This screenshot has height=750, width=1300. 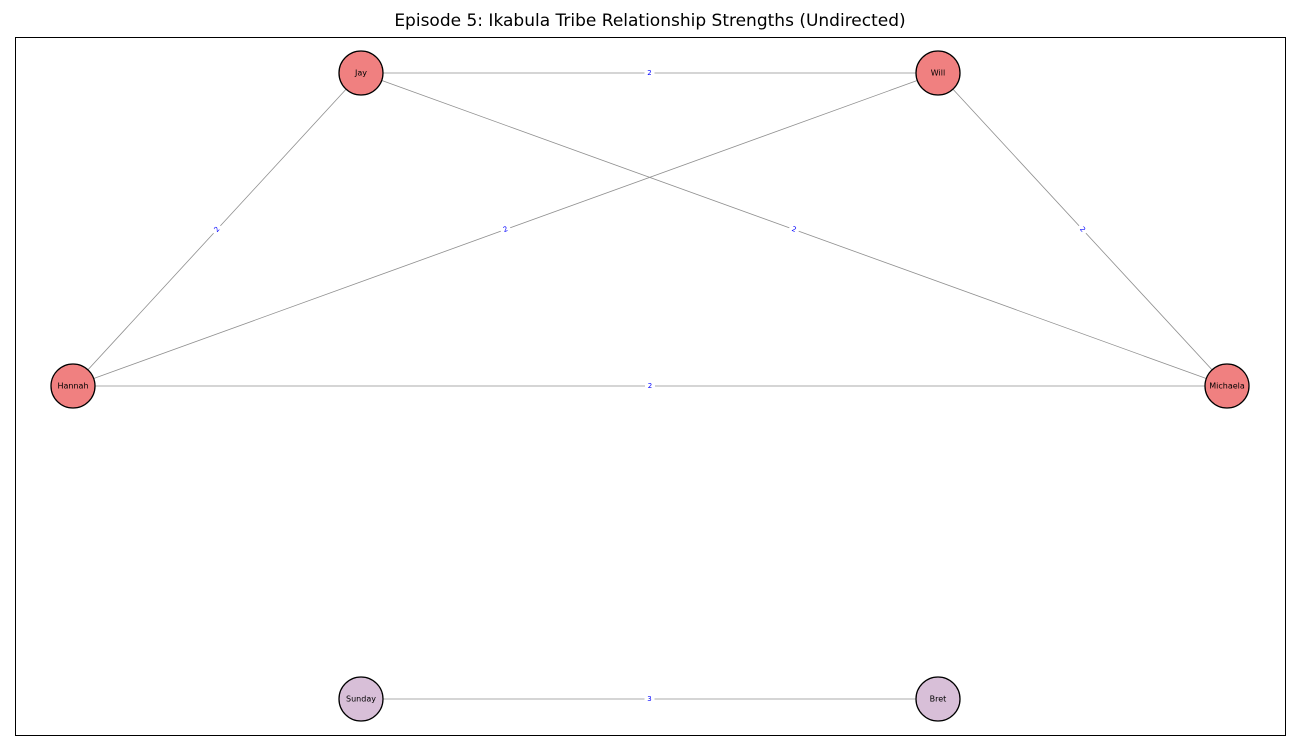 I want to click on node-label: Will, so click(x=938, y=73).